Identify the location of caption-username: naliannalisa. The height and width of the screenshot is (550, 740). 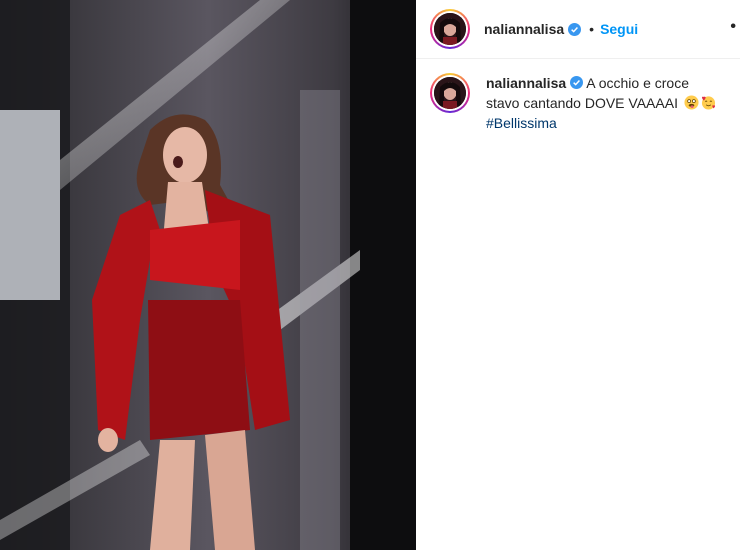
(526, 83).